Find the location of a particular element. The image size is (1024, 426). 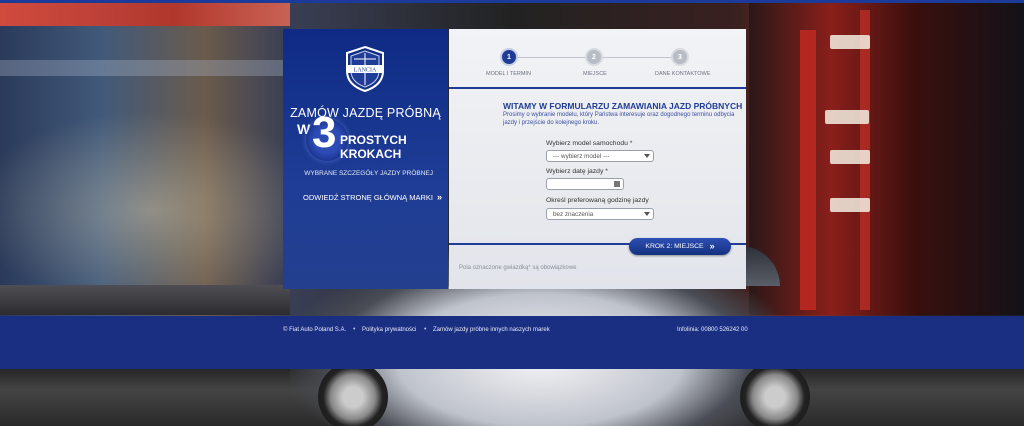

required-fields-note: Pola oznaczone gwiazdką* są obowiązkowe is located at coordinates (518, 268).